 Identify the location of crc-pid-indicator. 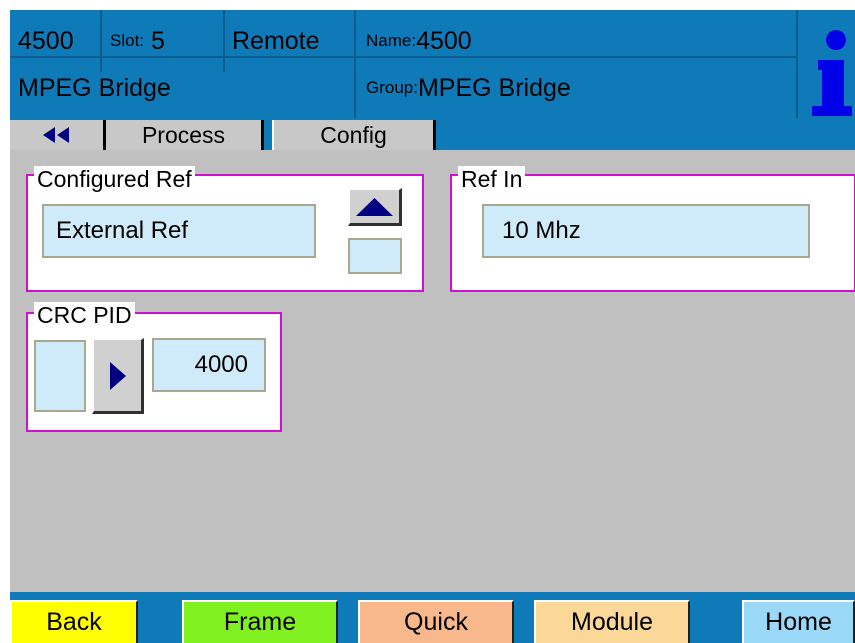
(60, 376).